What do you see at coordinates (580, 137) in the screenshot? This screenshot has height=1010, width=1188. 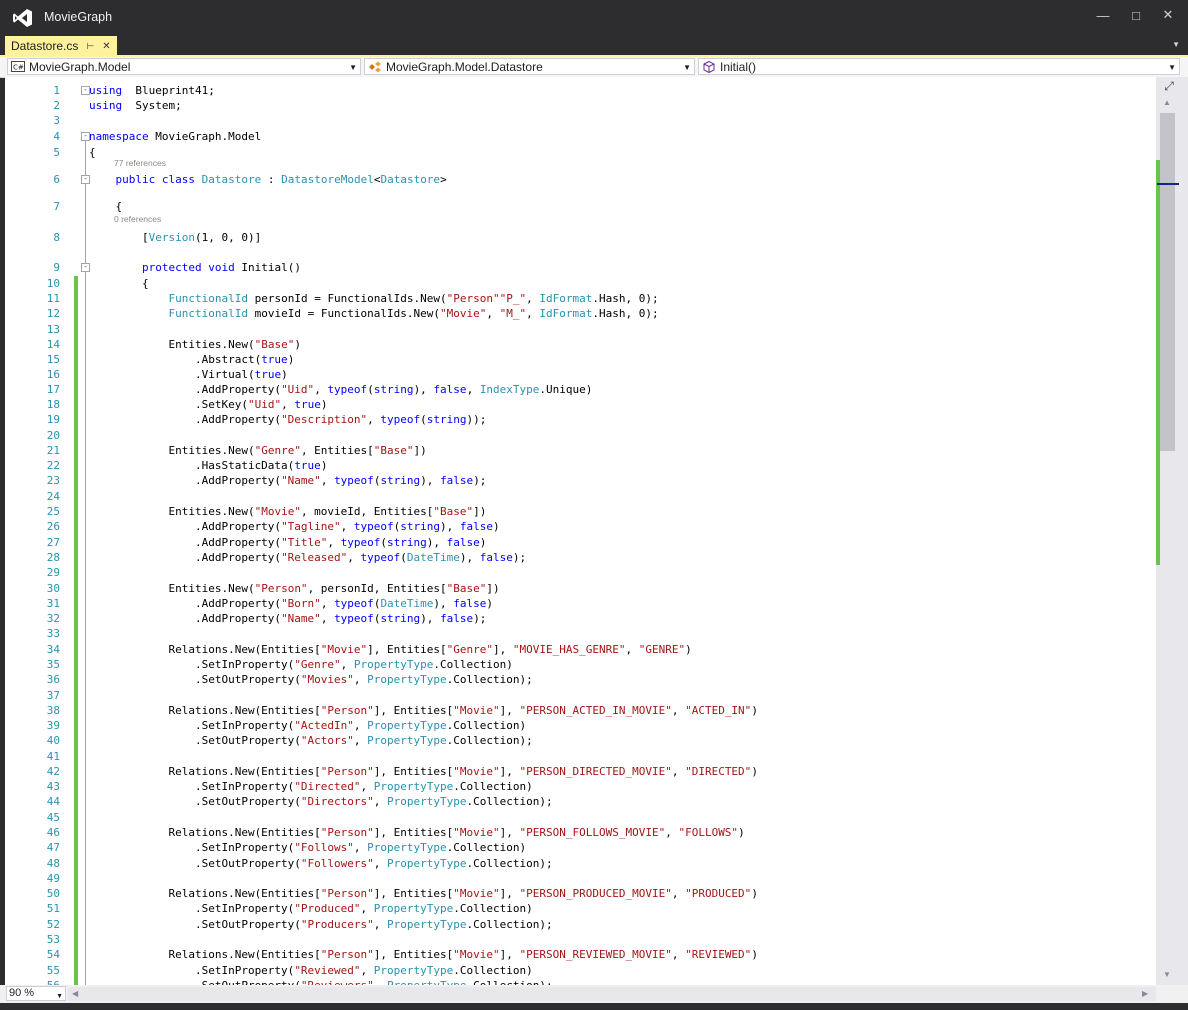 I see `code-line: 4 namespace MovieGraph.Model` at bounding box center [580, 137].